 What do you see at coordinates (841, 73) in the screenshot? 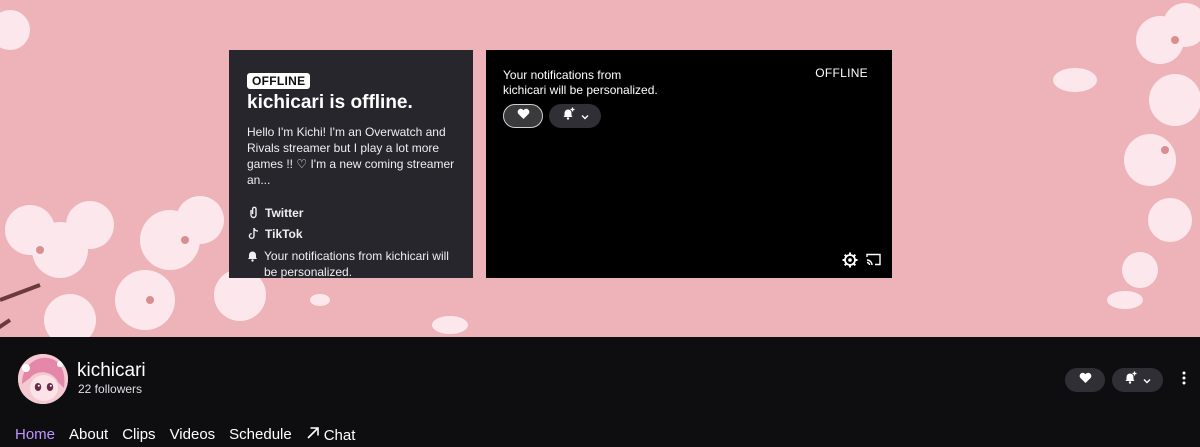
I see `player-offline-status: OFFLINE` at bounding box center [841, 73].